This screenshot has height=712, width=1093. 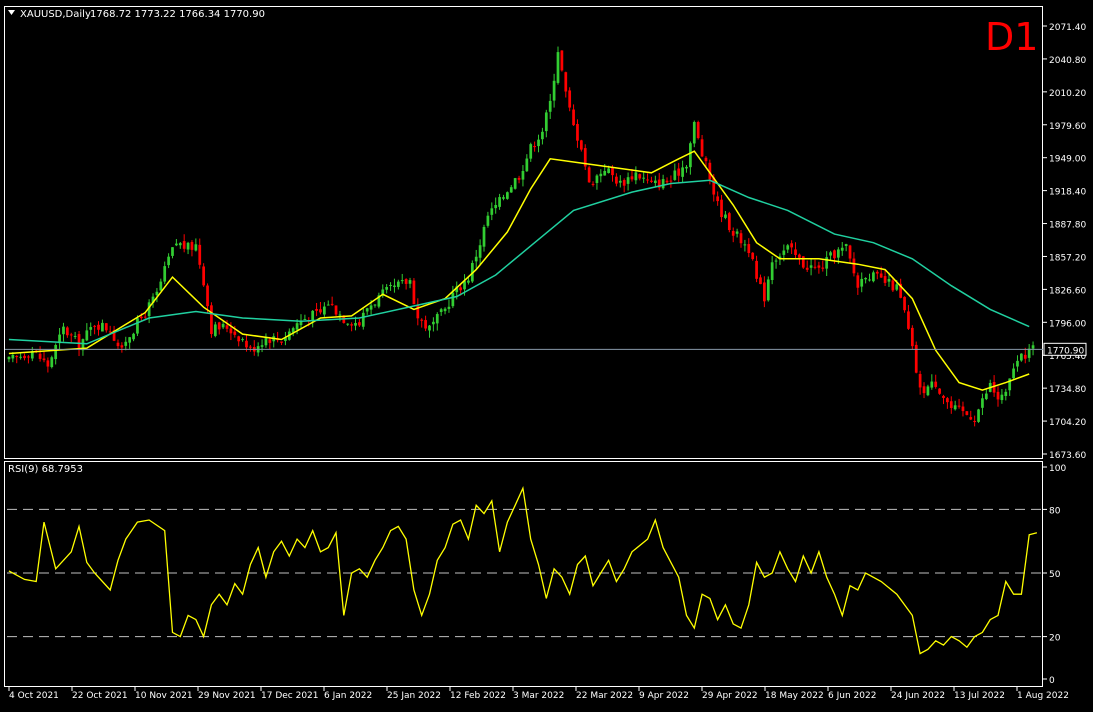 What do you see at coordinates (1067, 456) in the screenshot?
I see `price-axis-label: 1673.60` at bounding box center [1067, 456].